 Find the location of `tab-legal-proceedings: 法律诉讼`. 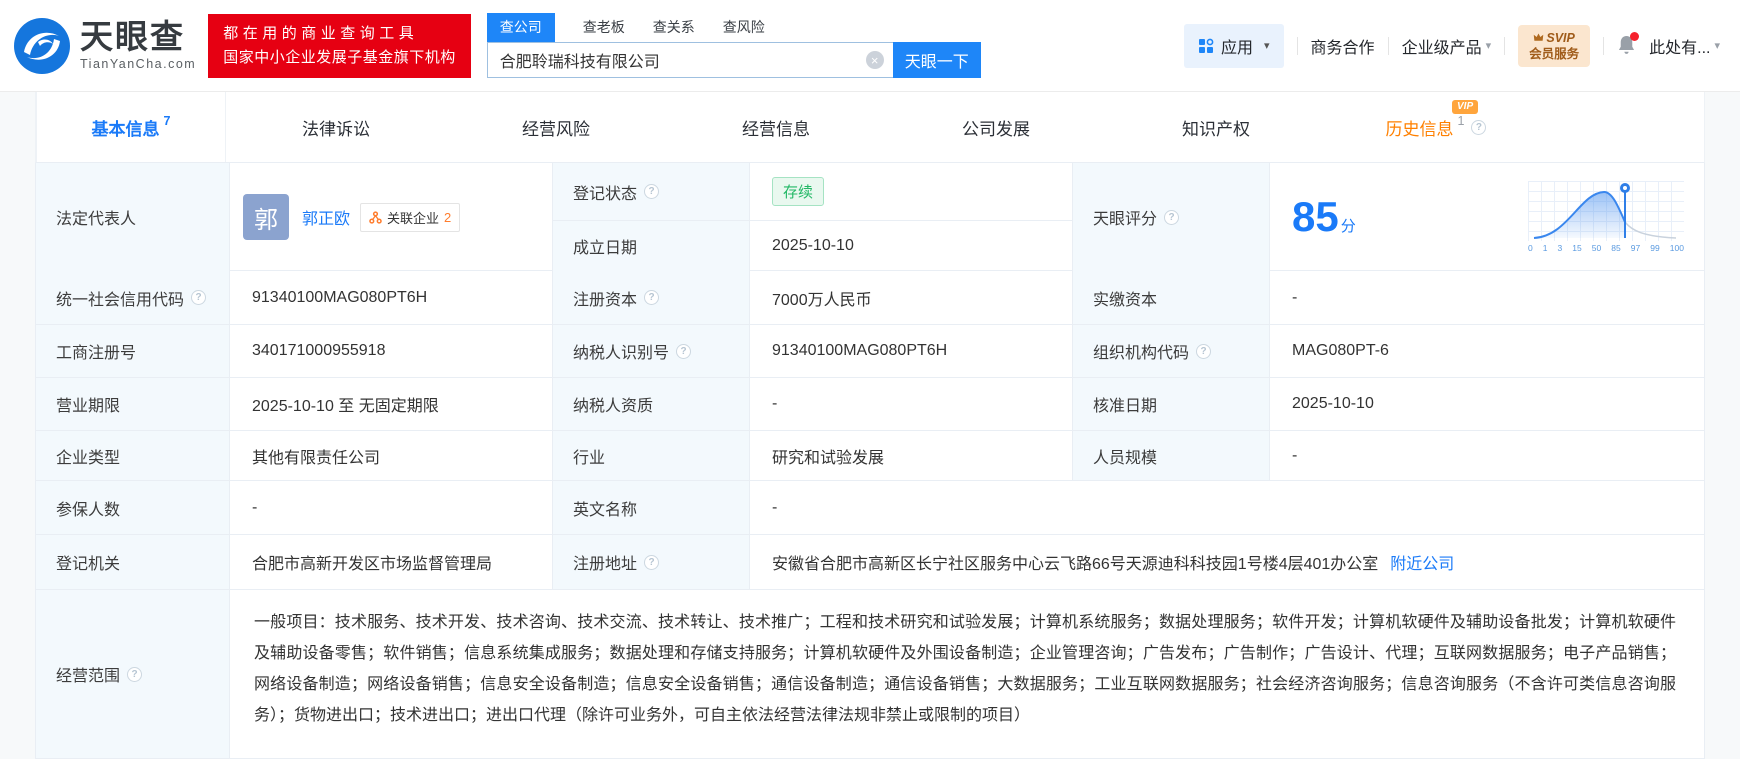

tab-legal-proceedings: 法律诉讼 is located at coordinates (336, 127).